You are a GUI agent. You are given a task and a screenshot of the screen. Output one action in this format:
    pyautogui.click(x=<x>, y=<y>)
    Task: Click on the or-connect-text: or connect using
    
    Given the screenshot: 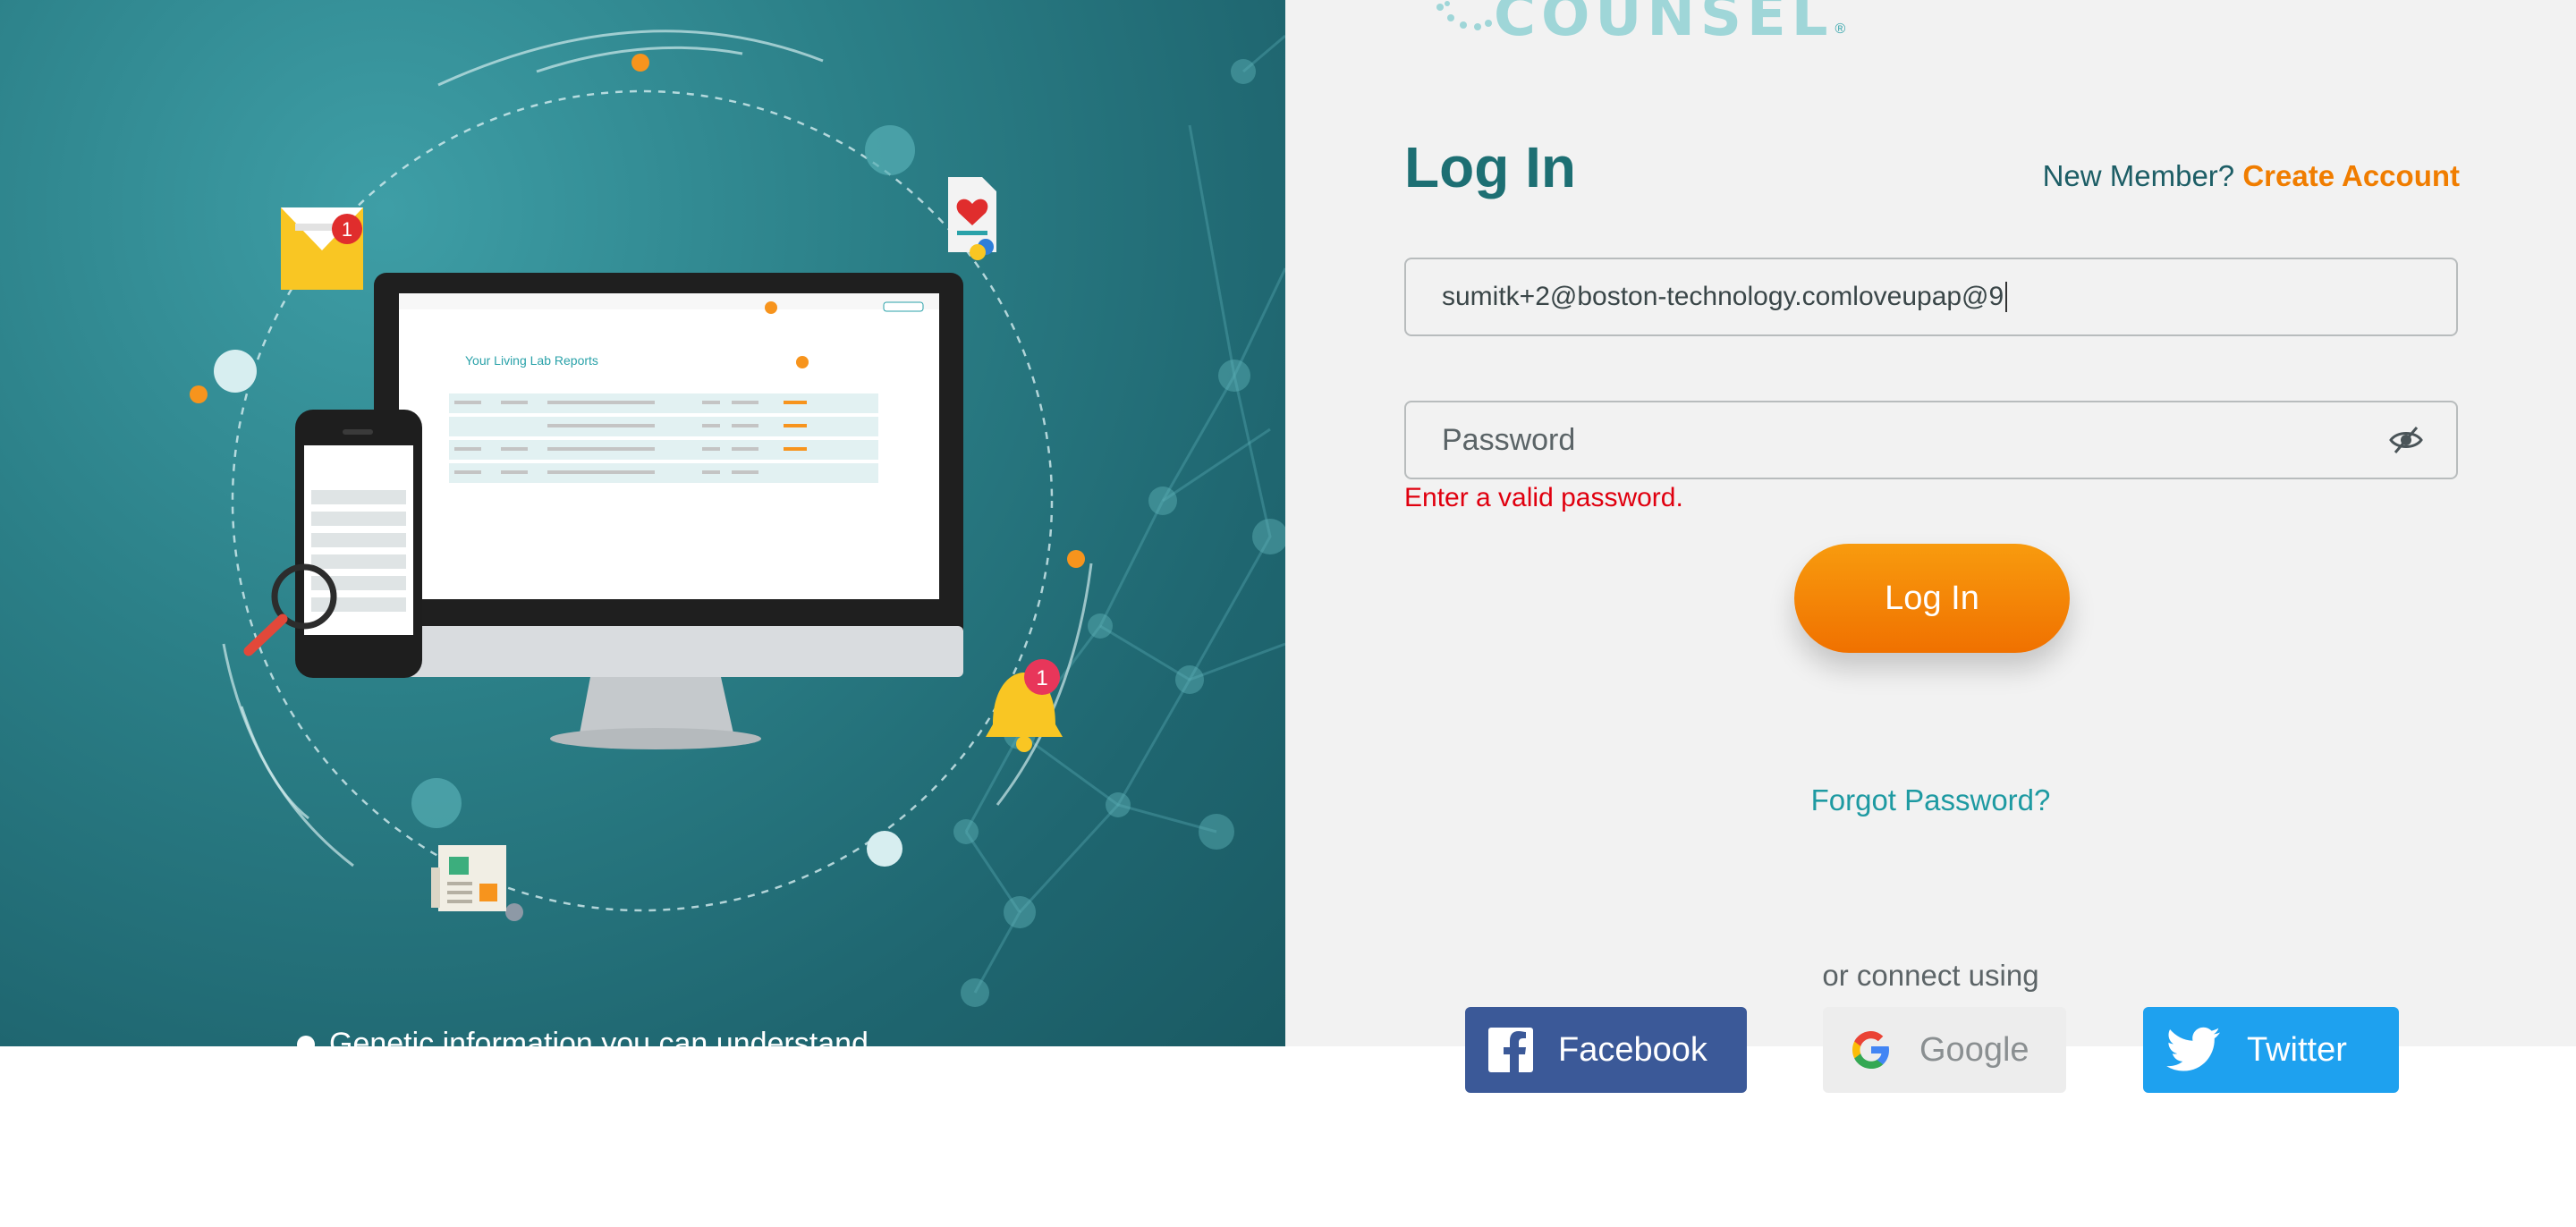 What is the action you would take?
    pyautogui.click(x=1930, y=976)
    